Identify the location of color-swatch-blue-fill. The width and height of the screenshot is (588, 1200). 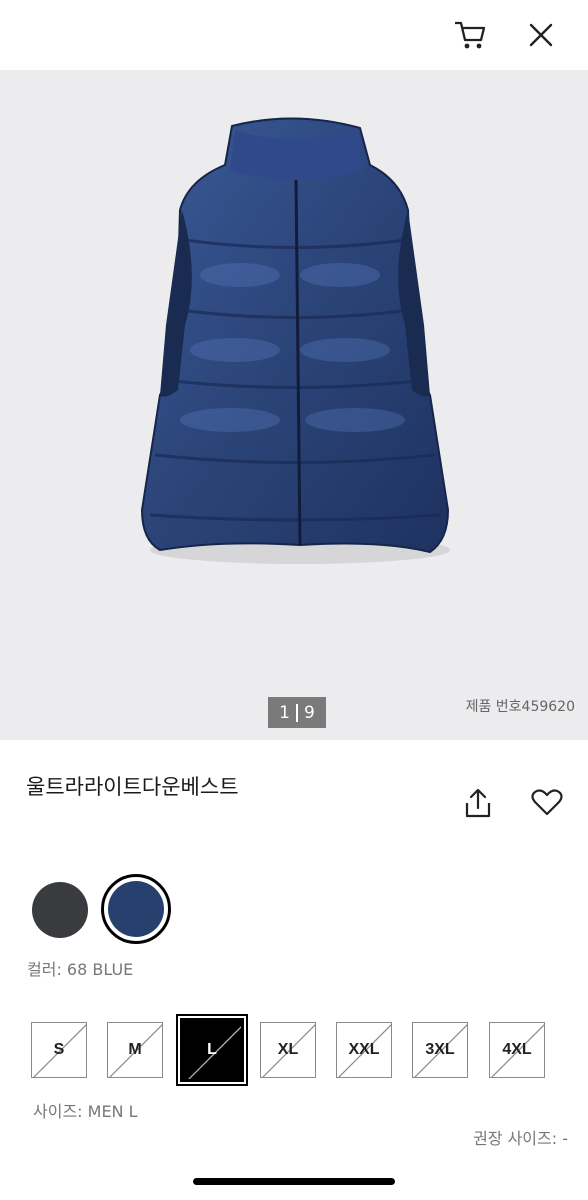
(136, 909).